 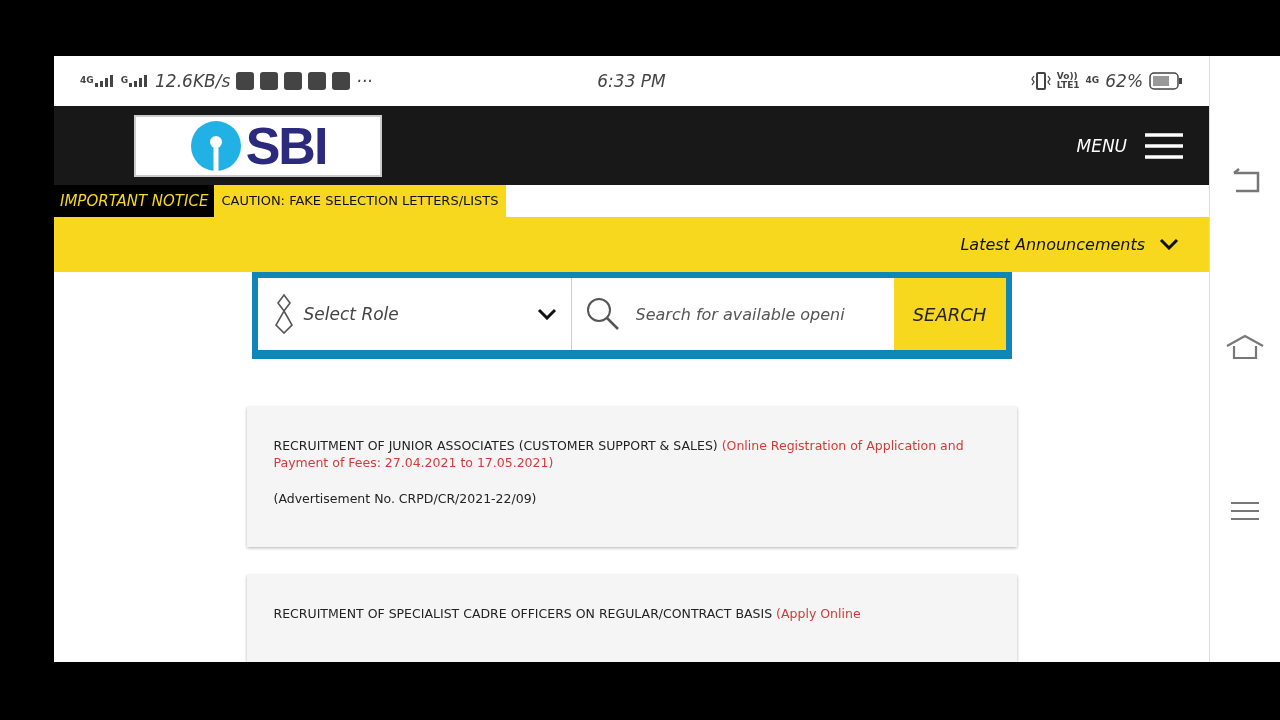 What do you see at coordinates (631, 80) in the screenshot?
I see `clock: 6:33 PM` at bounding box center [631, 80].